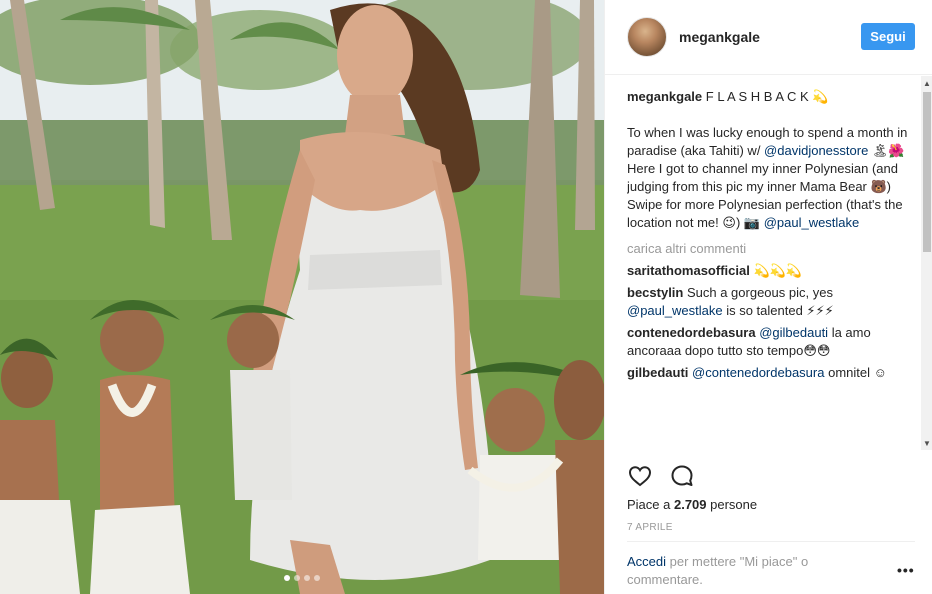 The width and height of the screenshot is (932, 594). Describe the element at coordinates (768, 37) in the screenshot. I see `post-header: megankgale Segui` at that location.